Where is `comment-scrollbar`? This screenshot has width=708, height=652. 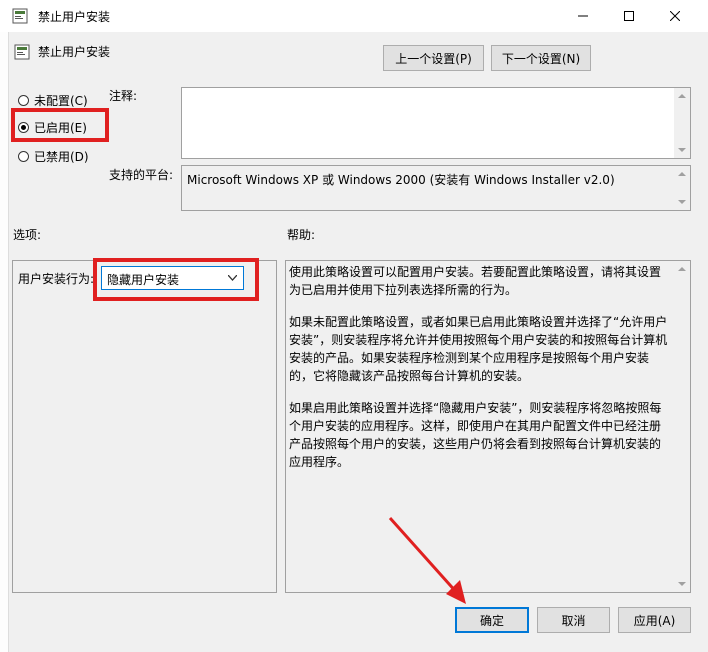
comment-scrollbar is located at coordinates (682, 123).